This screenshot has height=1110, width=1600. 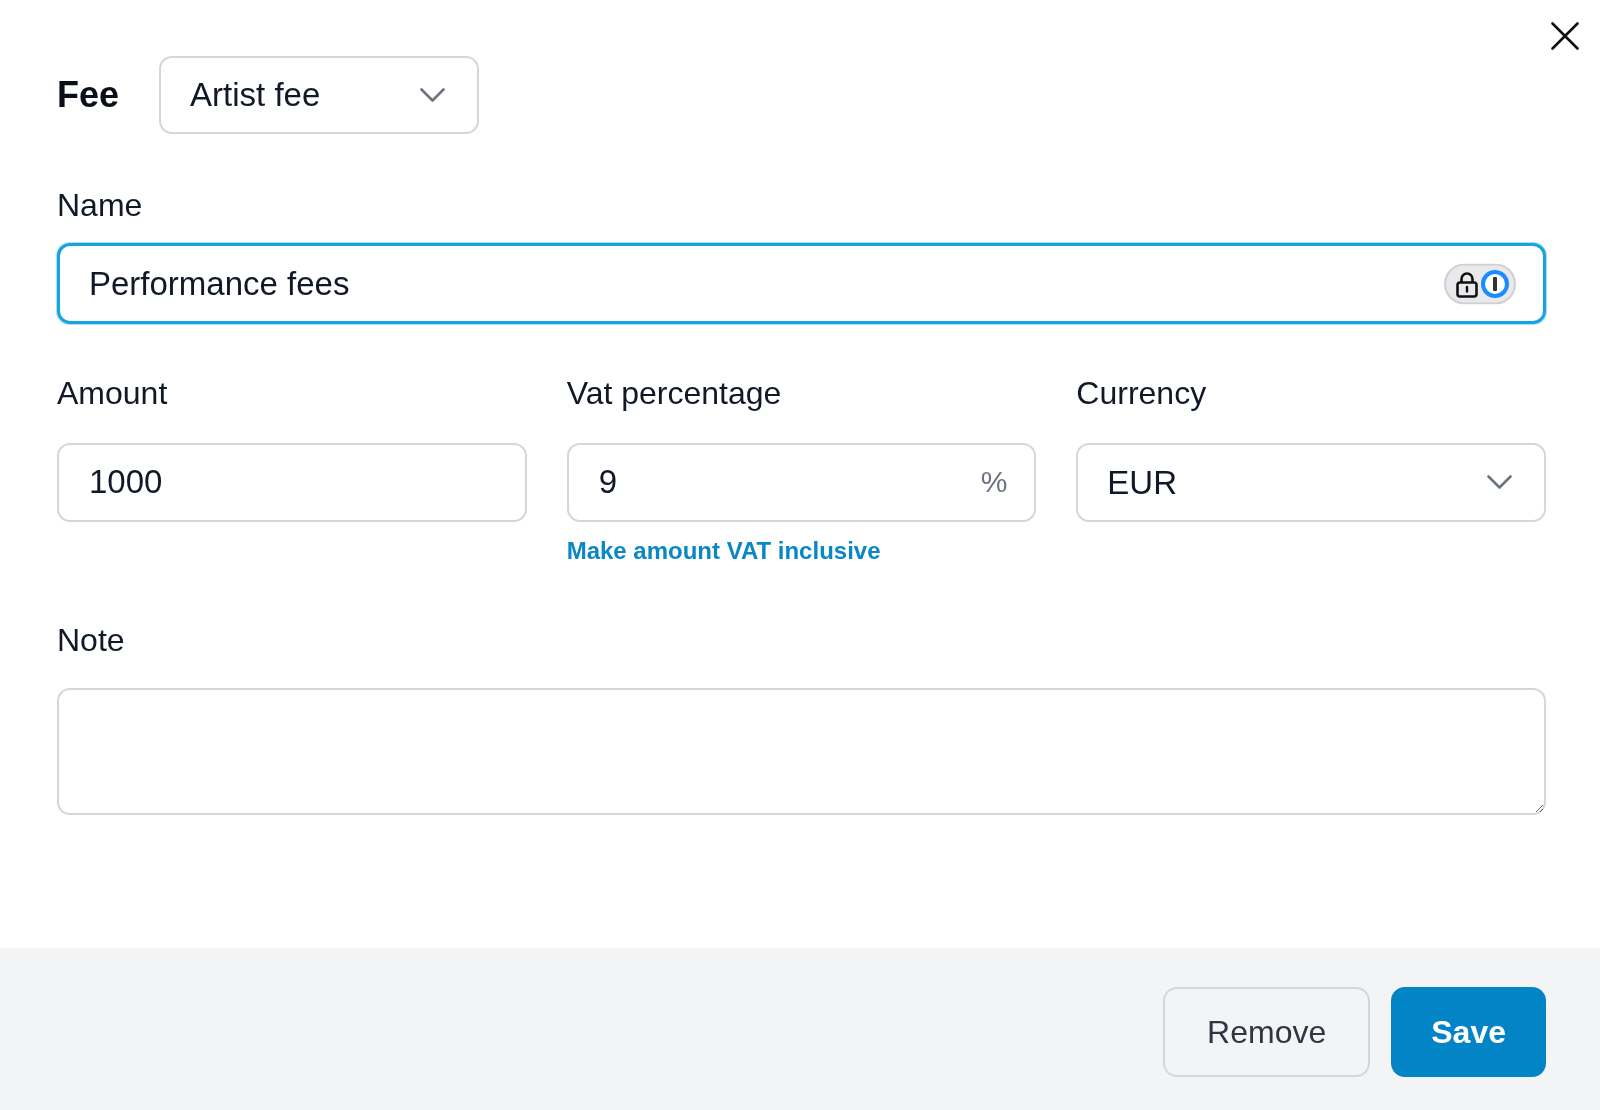 What do you see at coordinates (1267, 1032) in the screenshot?
I see `remove-button: Remove` at bounding box center [1267, 1032].